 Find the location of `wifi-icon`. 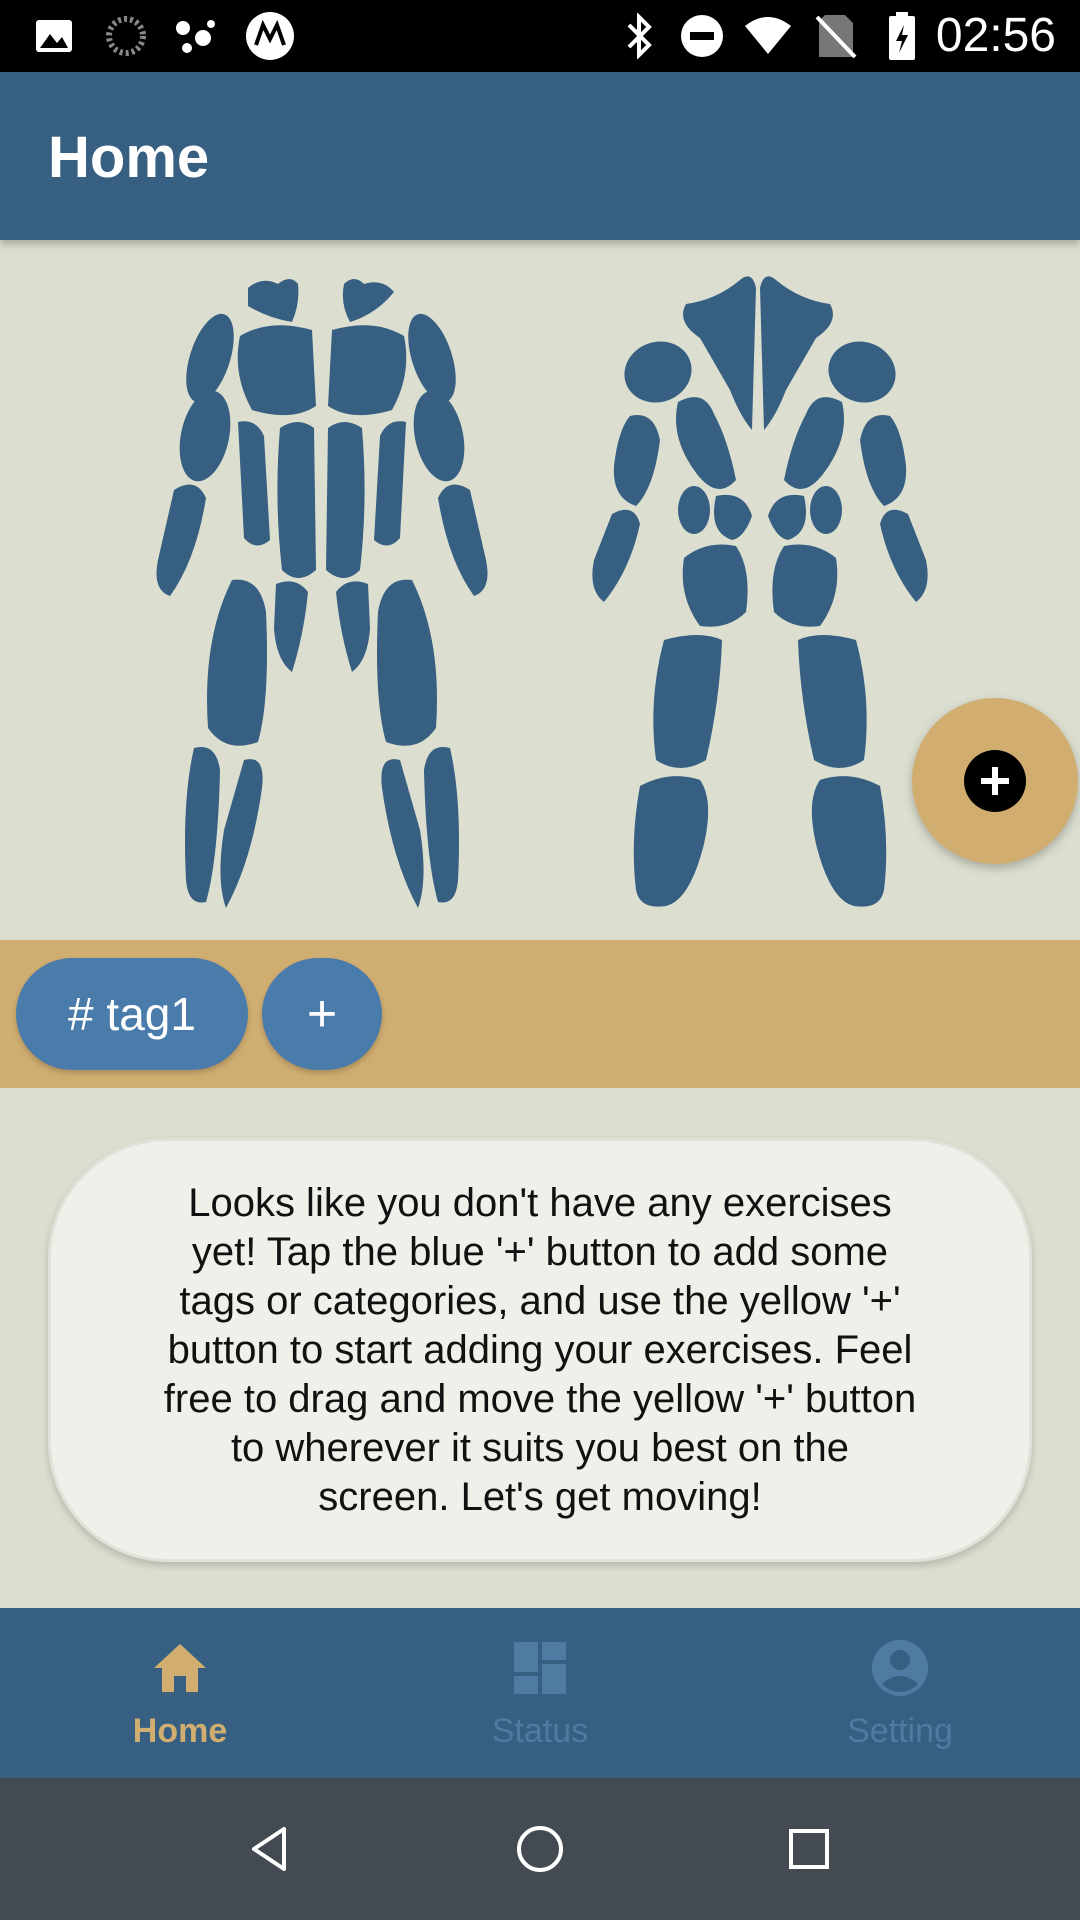

wifi-icon is located at coordinates (768, 36).